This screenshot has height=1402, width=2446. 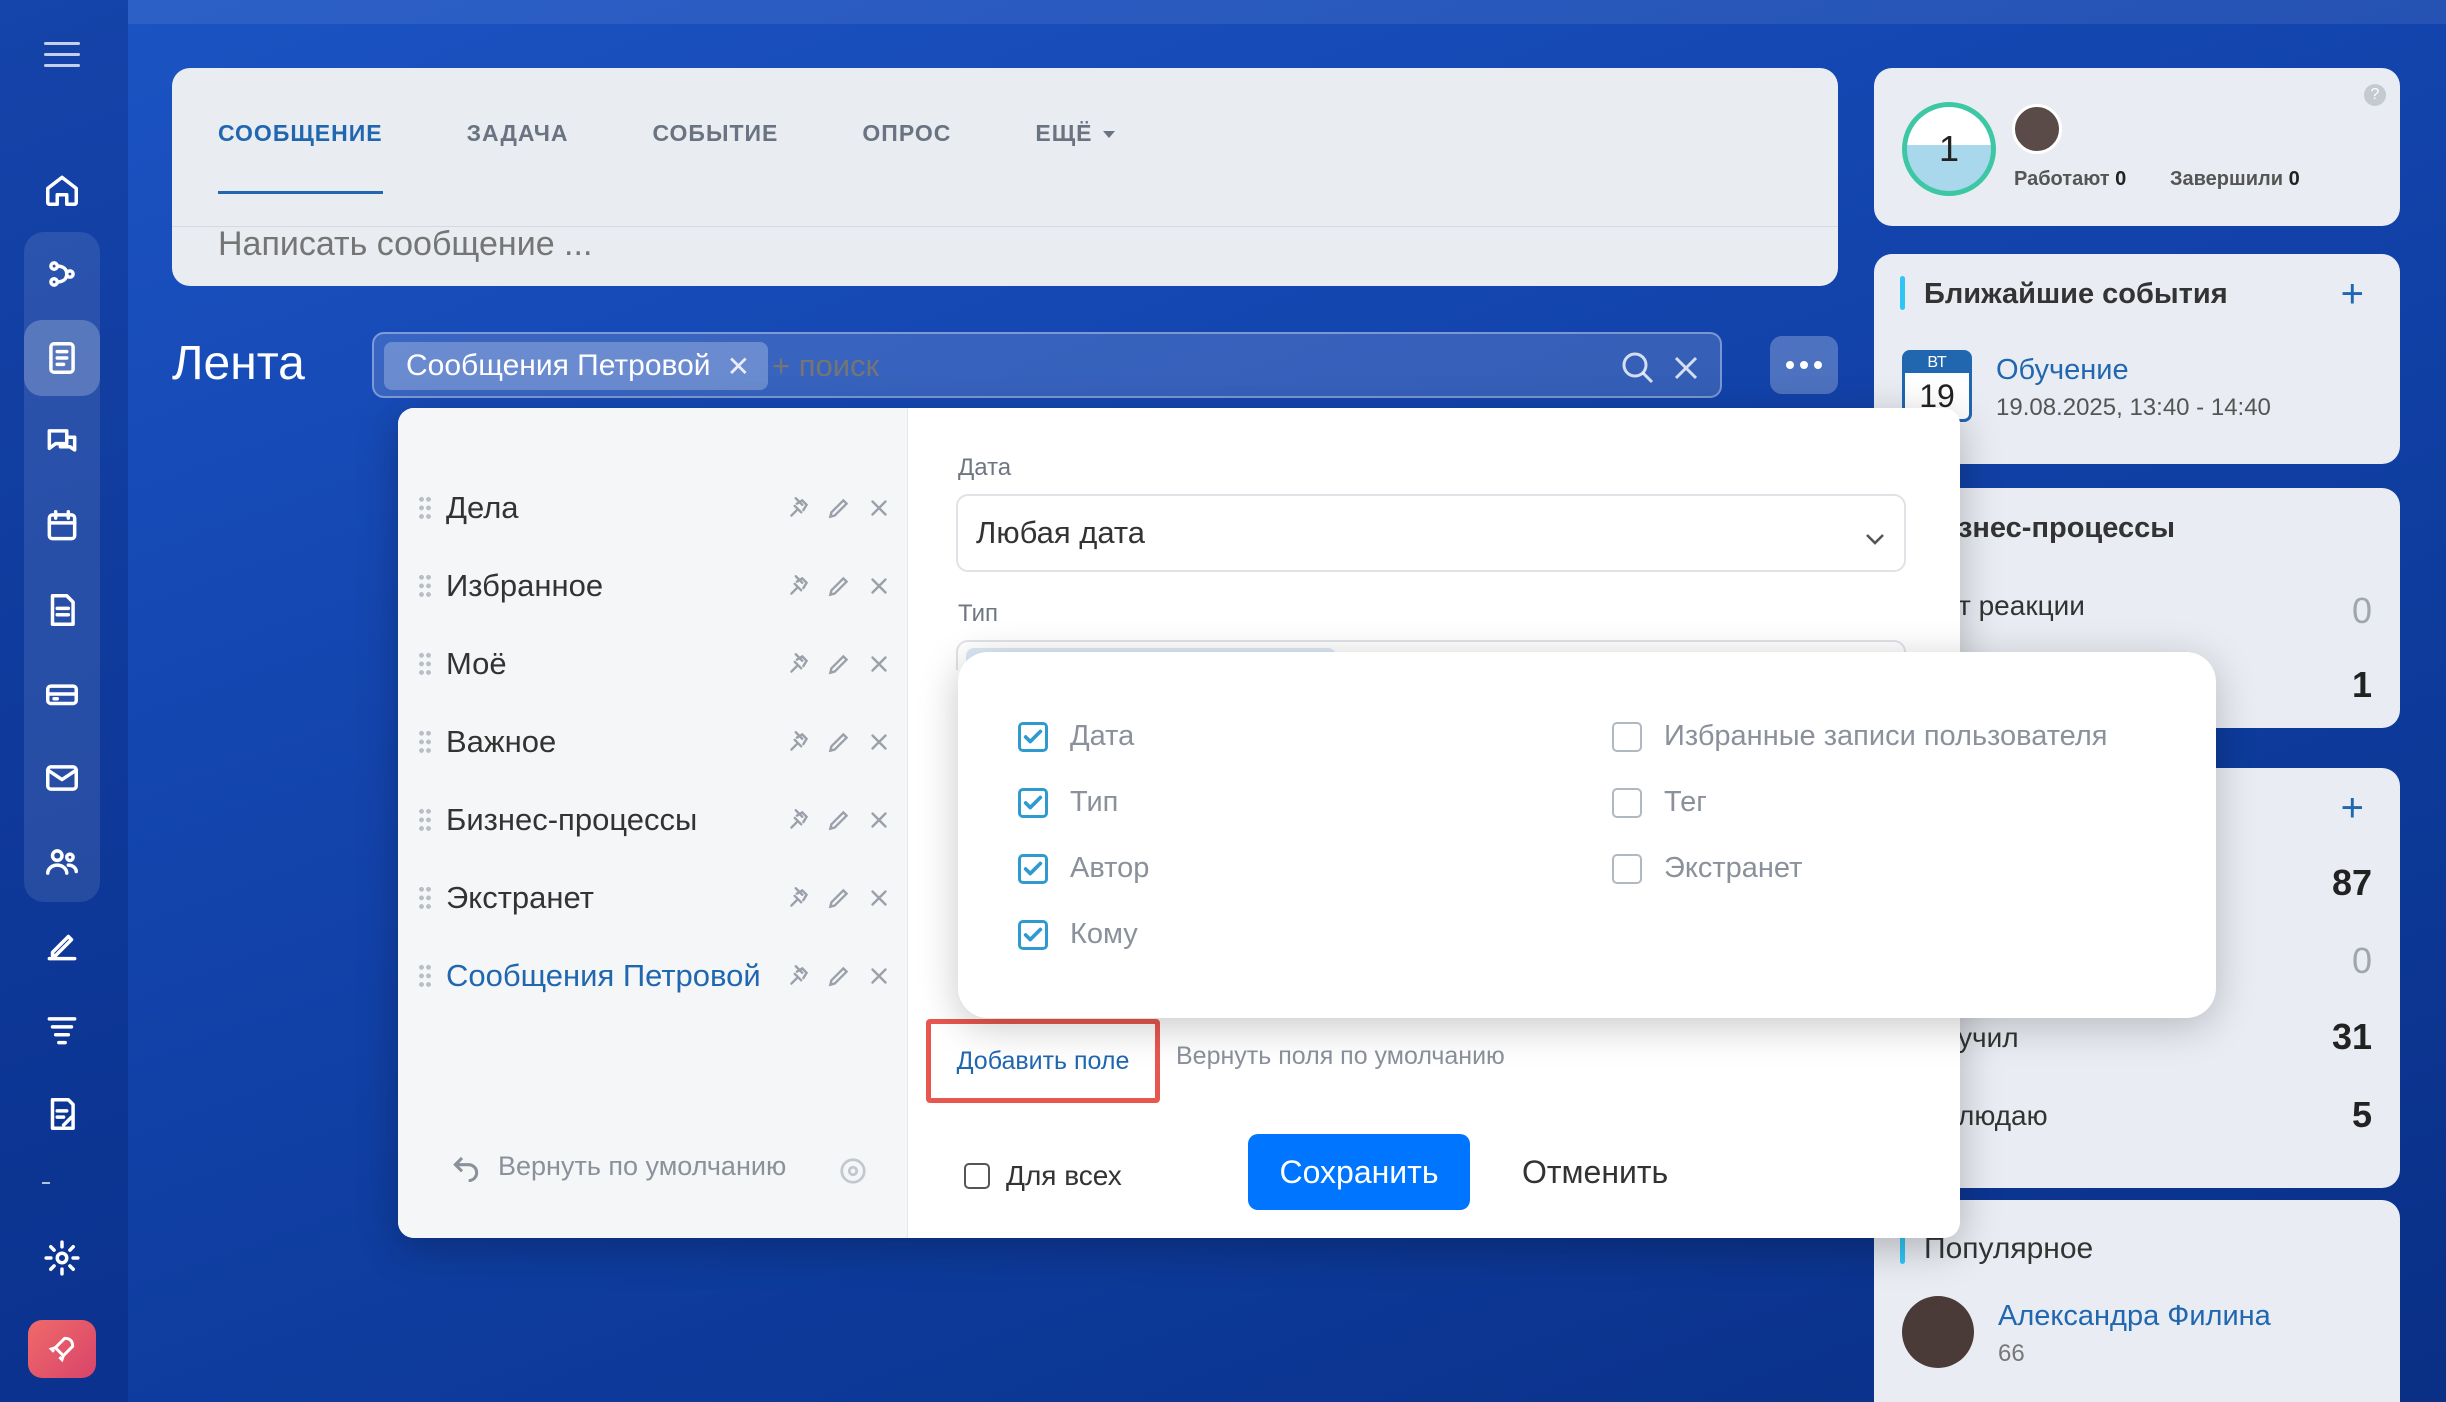 I want to click on chip-close-icon: ✕, so click(x=738, y=366).